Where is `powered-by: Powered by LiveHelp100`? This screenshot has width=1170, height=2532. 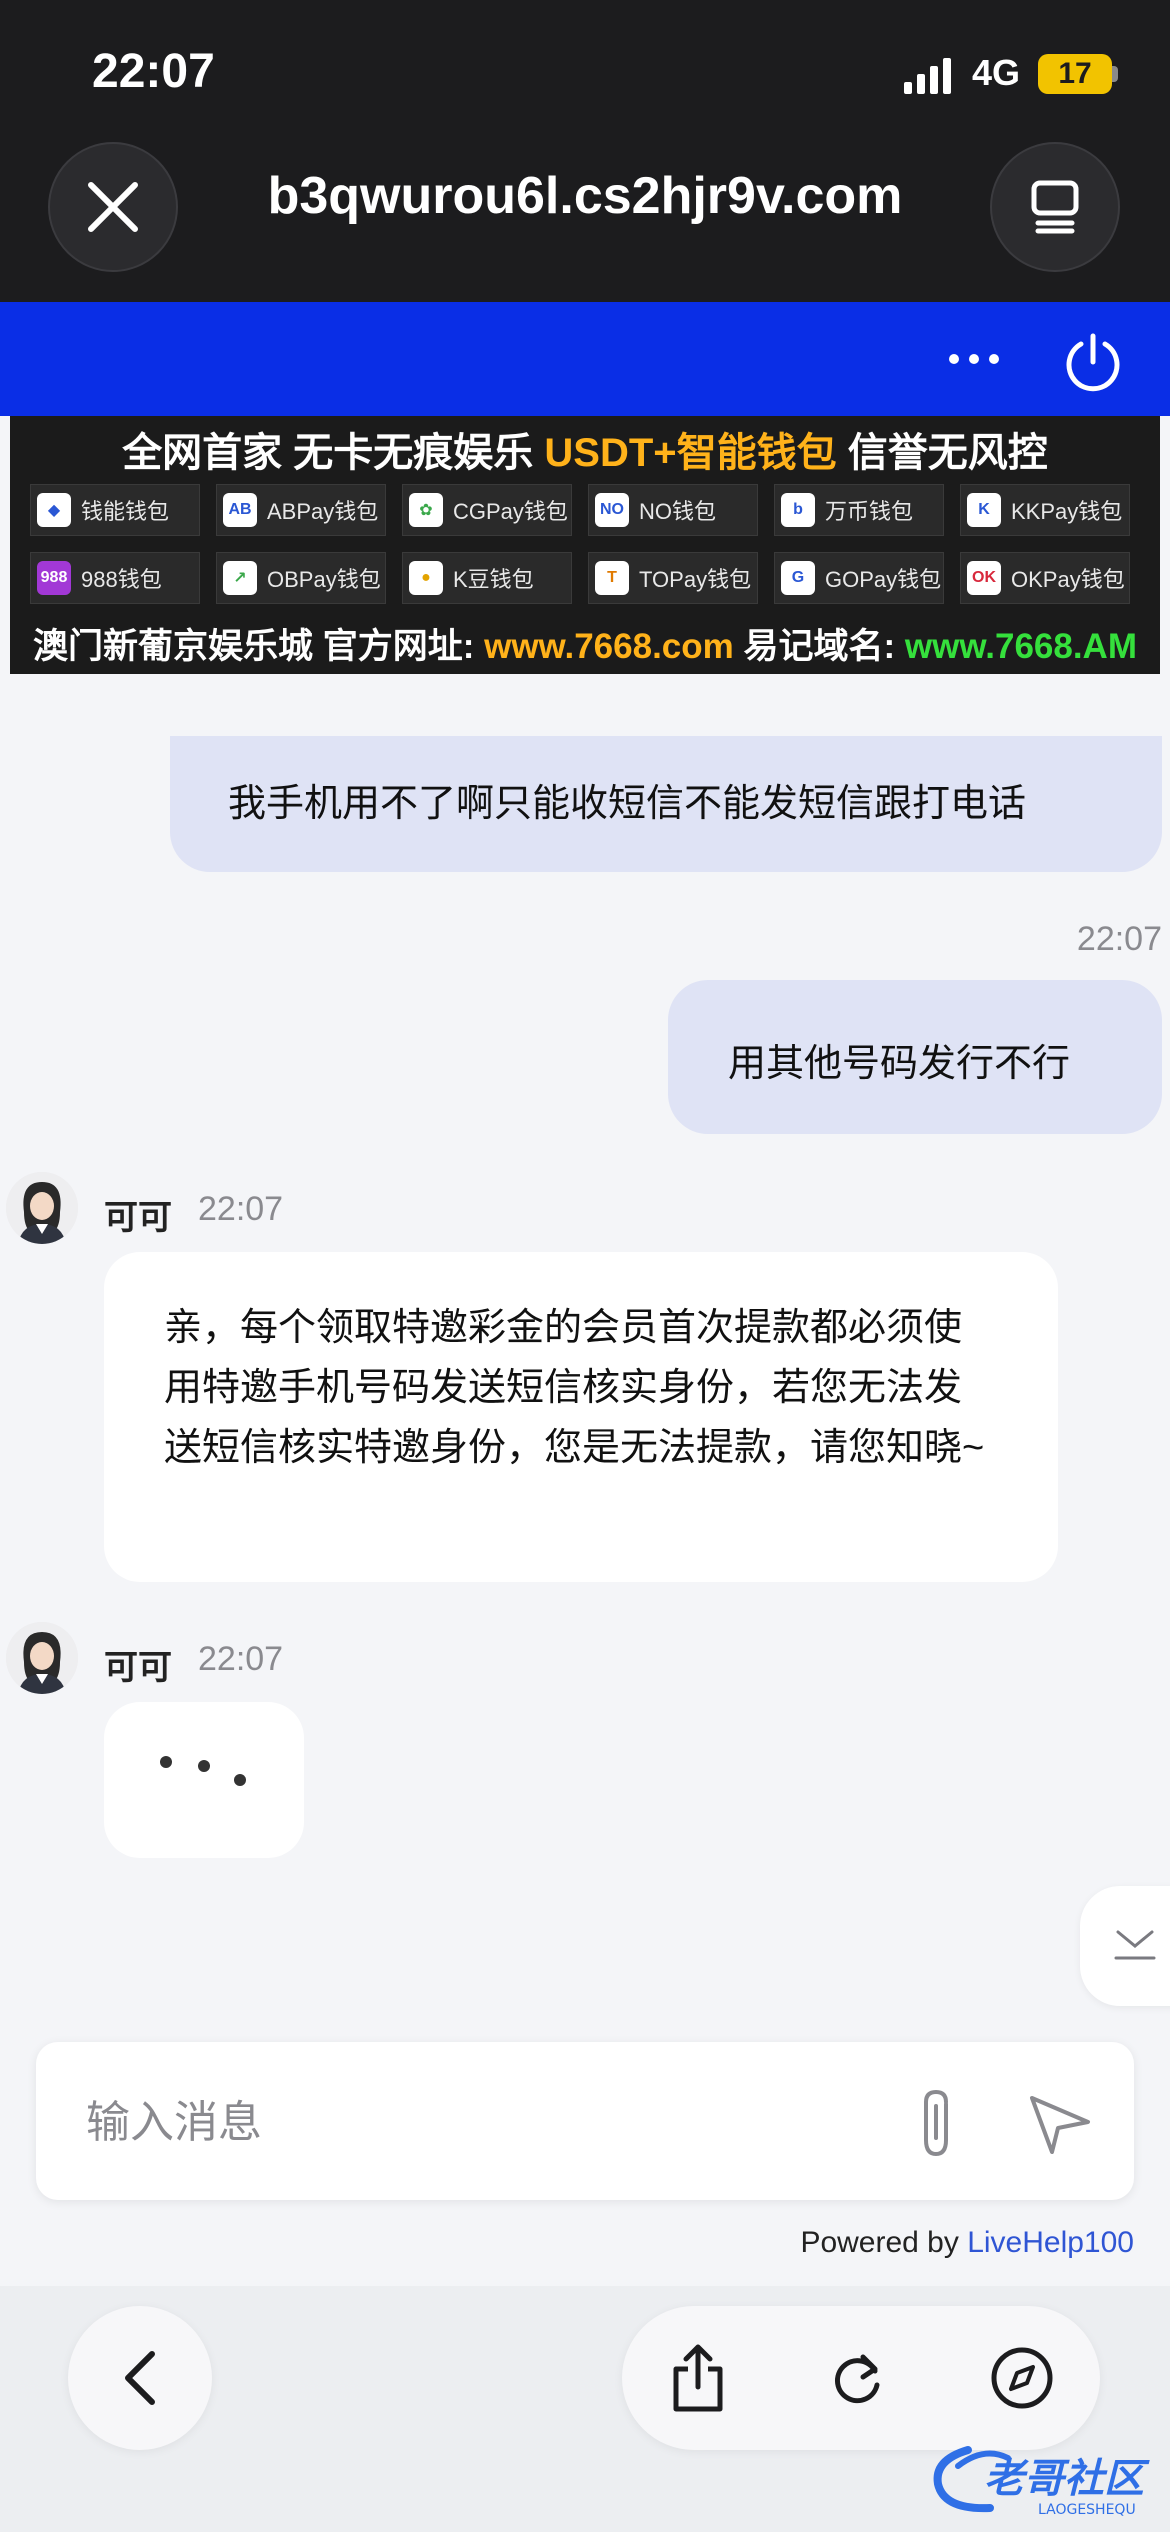
powered-by: Powered by LiveHelp100 is located at coordinates (917, 2243).